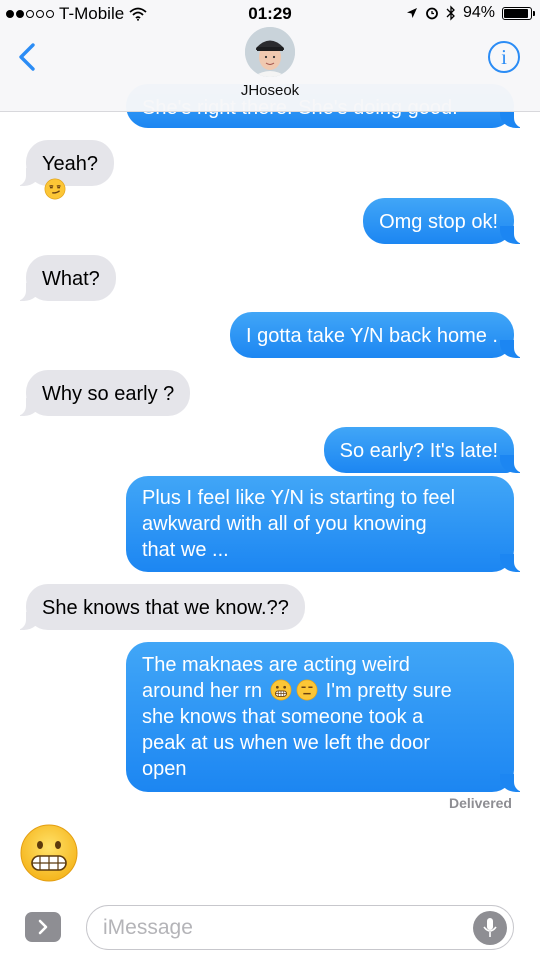 Image resolution: width=540 pixels, height=960 pixels. I want to click on status-bar: T-Mobile 01:29 94%, so click(270, 14).